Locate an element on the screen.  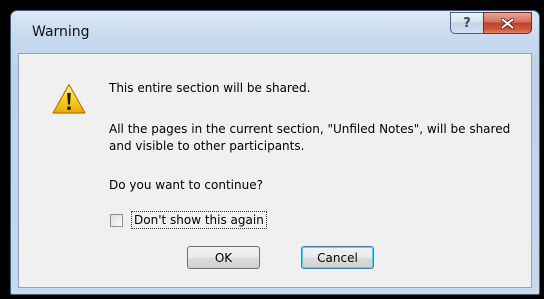
close-icon is located at coordinates (507, 23).